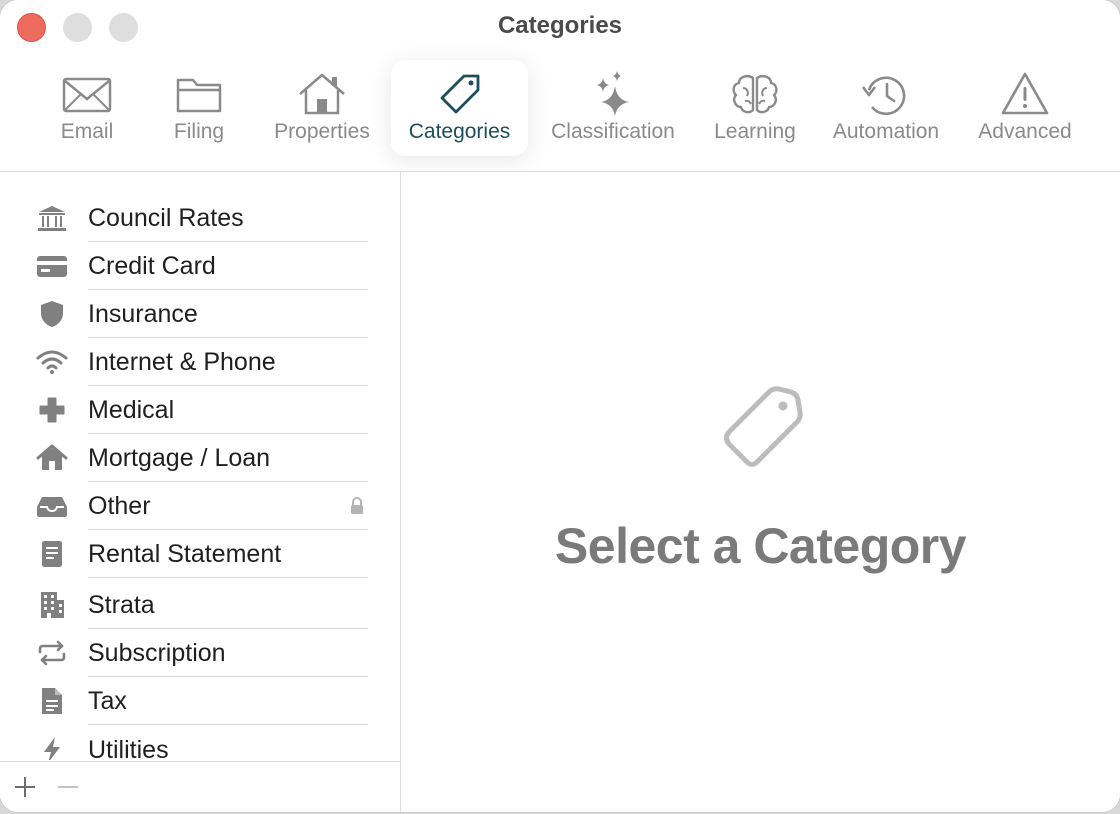  I want to click on sidebar-item-mortgage-loan: Mortgage / Loan, so click(200, 458).